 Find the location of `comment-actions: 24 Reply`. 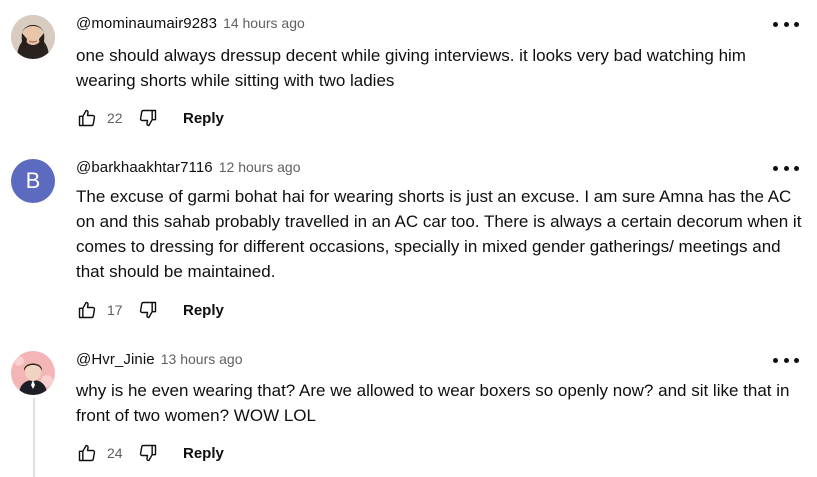

comment-actions: 24 Reply is located at coordinates (150, 453).